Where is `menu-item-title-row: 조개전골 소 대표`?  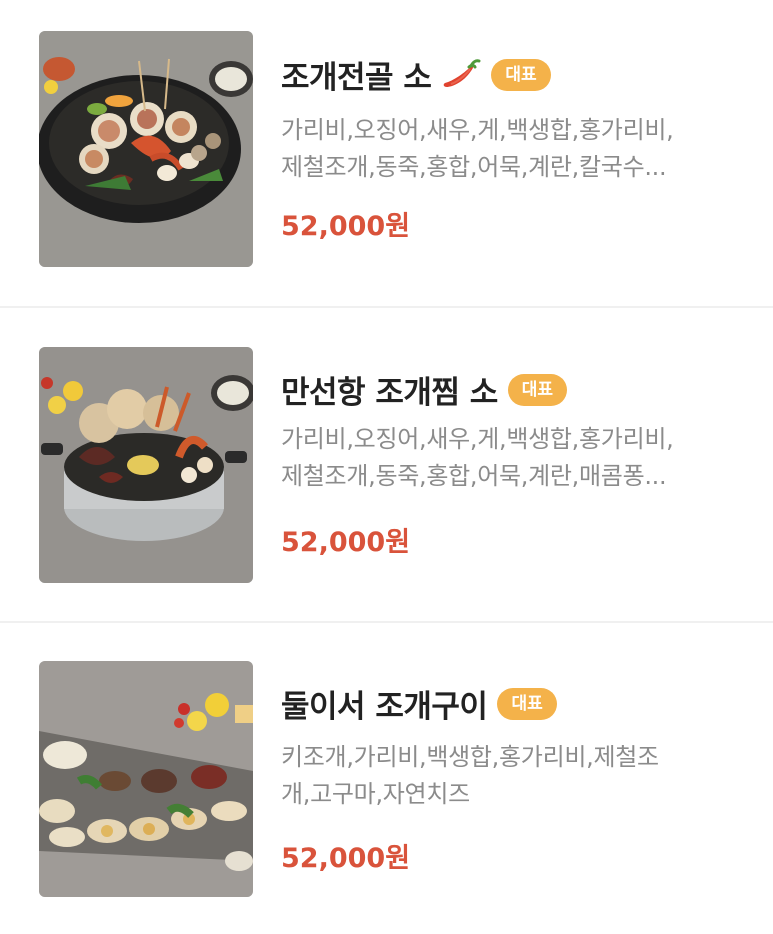
menu-item-title-row: 조개전골 소 대표 is located at coordinates (416, 74).